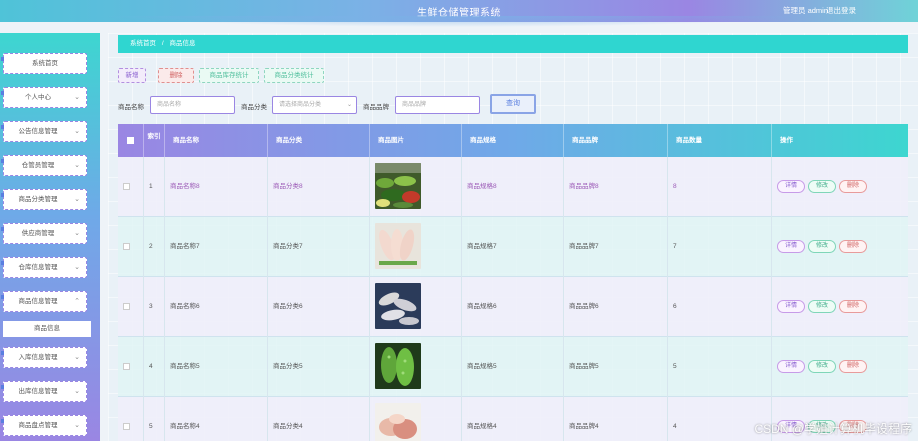 Image resolution: width=918 pixels, height=441 pixels. Describe the element at coordinates (459, 23) in the screenshot. I see `header-decoration` at that location.